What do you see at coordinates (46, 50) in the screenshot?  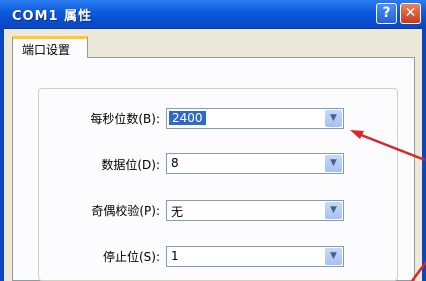 I see `tab-label: 端口设置` at bounding box center [46, 50].